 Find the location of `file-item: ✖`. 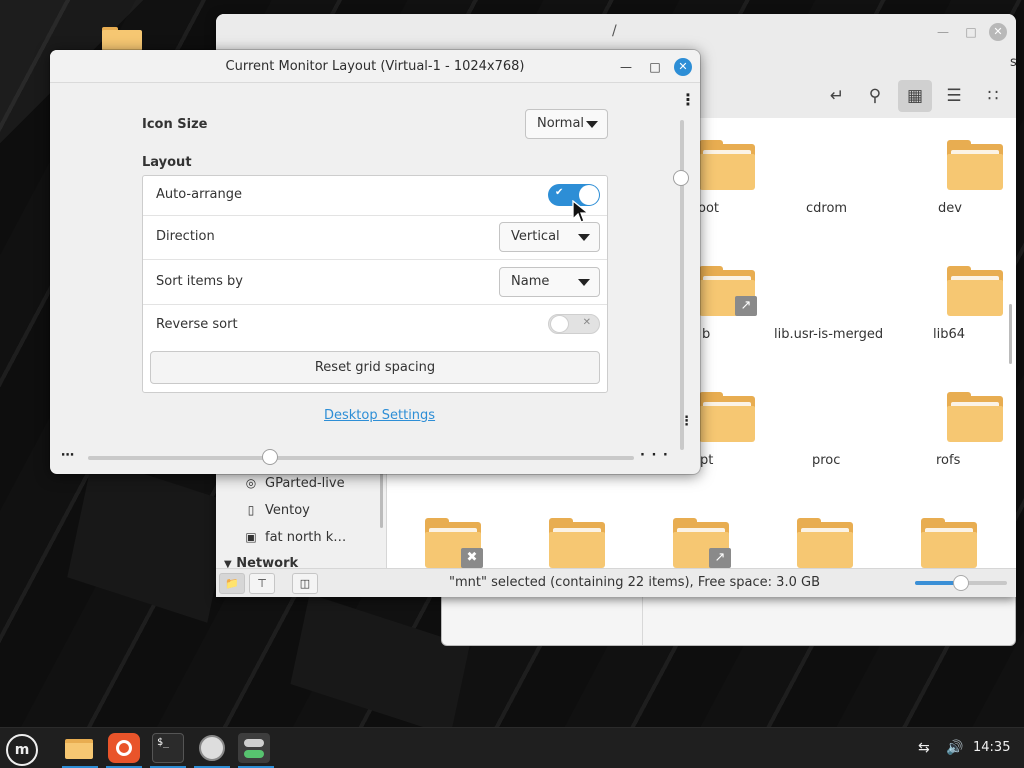

file-item: ✖ is located at coordinates (453, 543).